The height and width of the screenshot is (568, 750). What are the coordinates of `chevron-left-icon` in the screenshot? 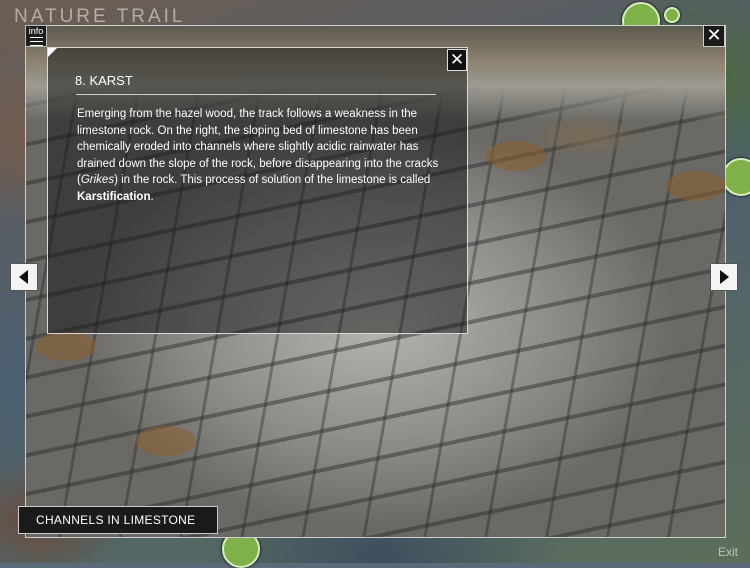 It's located at (23, 277).